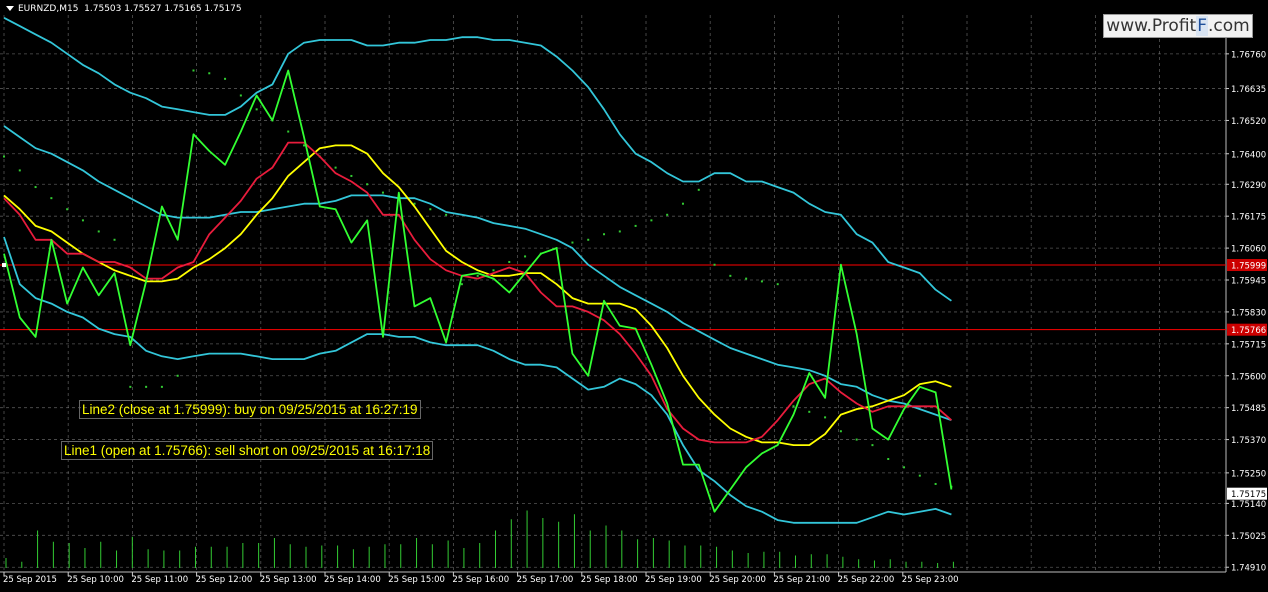  Describe the element at coordinates (1248, 331) in the screenshot. I see `price-marker-label: 1.75766` at that location.